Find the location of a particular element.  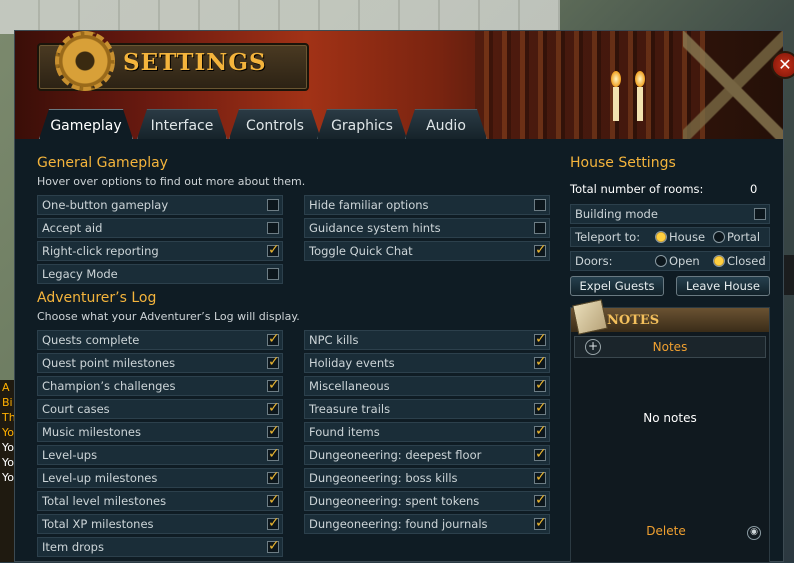

log-option-label: Music milestones is located at coordinates (91, 432).